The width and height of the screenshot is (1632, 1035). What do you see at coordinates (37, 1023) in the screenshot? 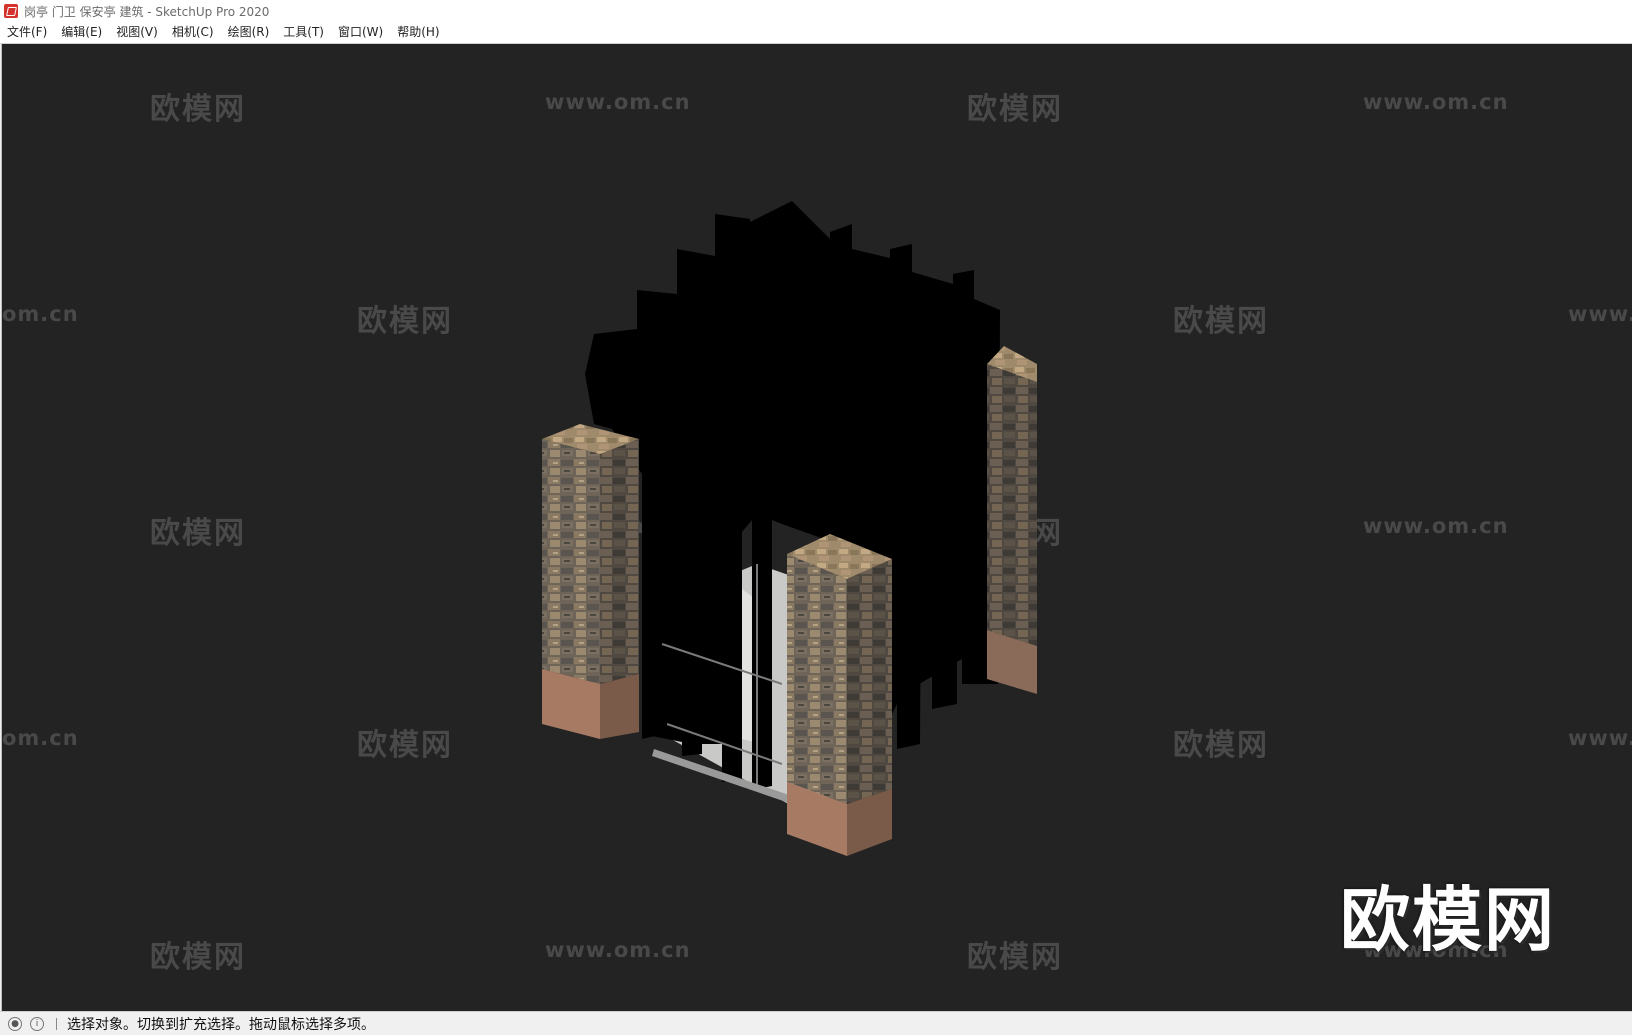
I see `info-icon: i` at bounding box center [37, 1023].